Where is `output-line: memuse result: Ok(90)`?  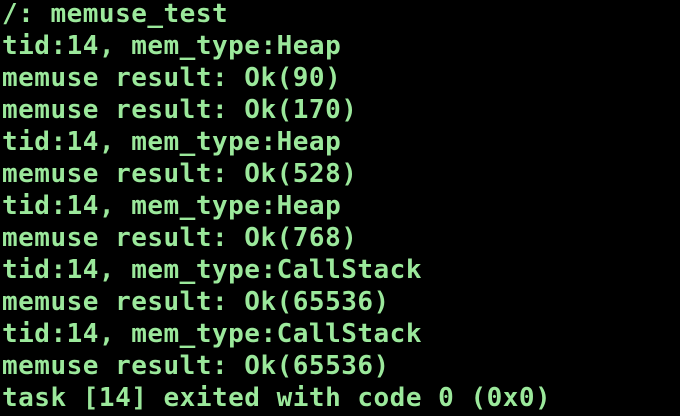 output-line: memuse result: Ok(90) is located at coordinates (172, 78).